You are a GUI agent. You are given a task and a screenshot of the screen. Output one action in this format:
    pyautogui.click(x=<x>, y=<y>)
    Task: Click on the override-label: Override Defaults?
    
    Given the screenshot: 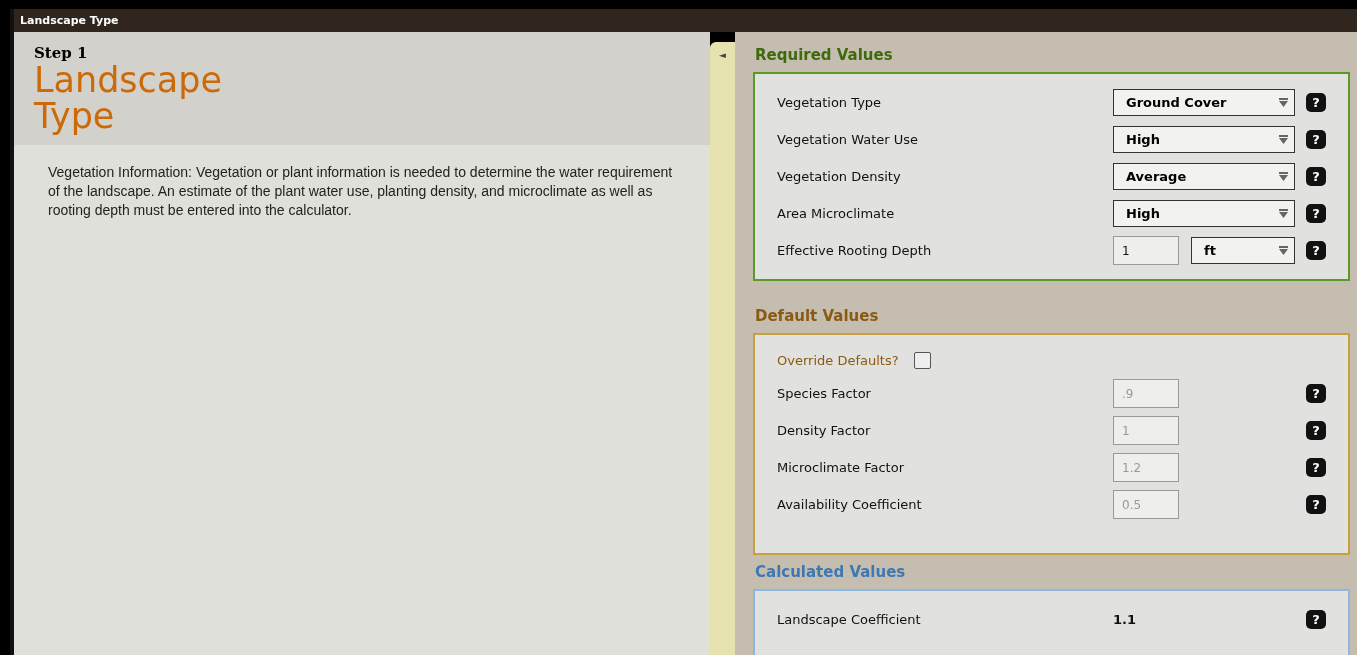 What is the action you would take?
    pyautogui.click(x=838, y=360)
    